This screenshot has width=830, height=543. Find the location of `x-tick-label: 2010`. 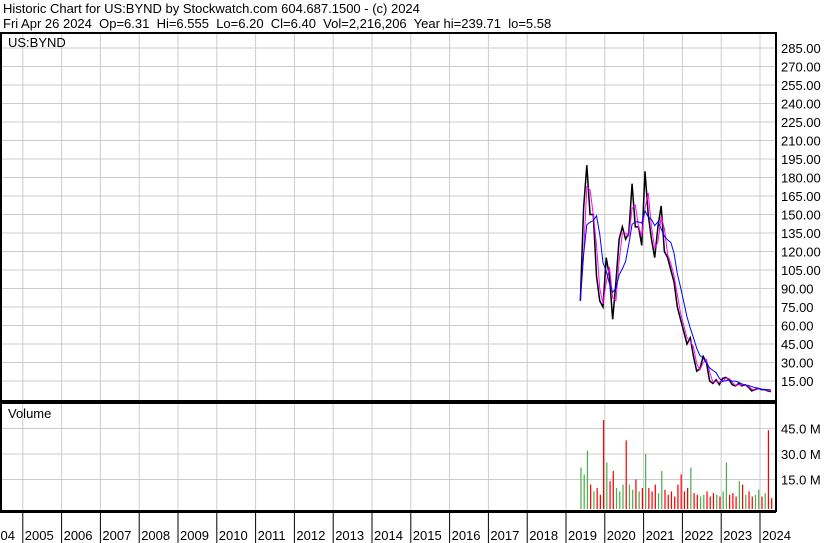

x-tick-label: 2010 is located at coordinates (233, 535).